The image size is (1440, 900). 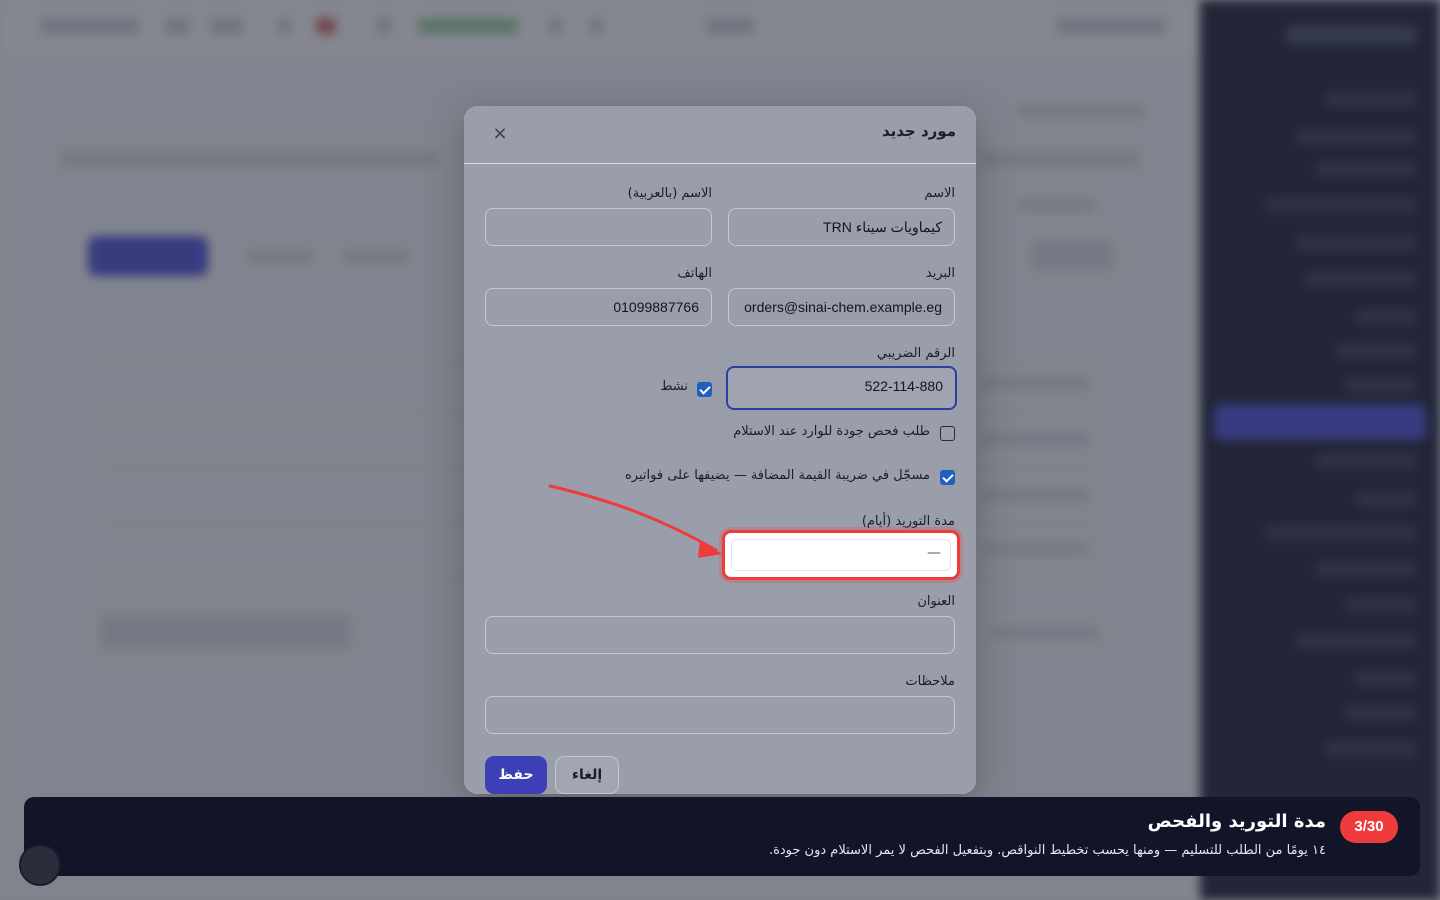 I want to click on save-button: حفظ, so click(x=516, y=775).